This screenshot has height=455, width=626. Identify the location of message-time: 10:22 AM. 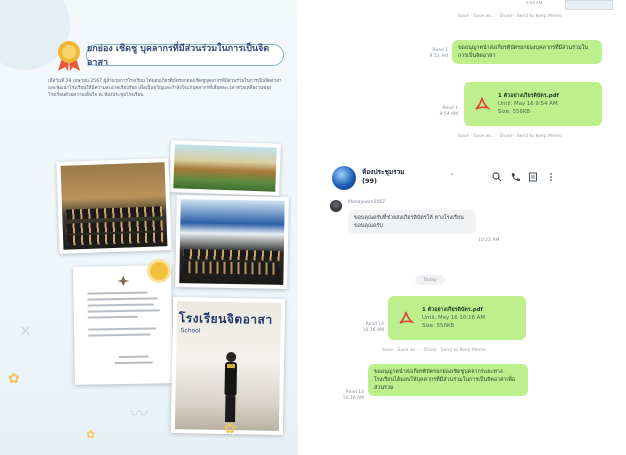
(489, 240).